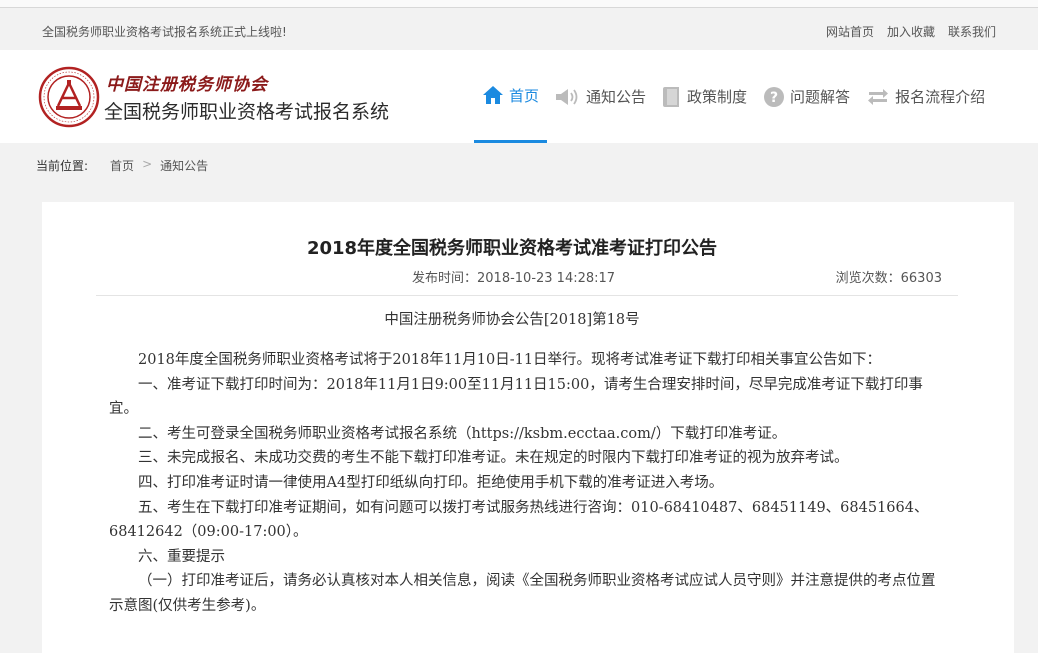 The width and height of the screenshot is (1038, 653). What do you see at coordinates (514, 278) in the screenshot?
I see `publish-time: 发布时间：2018-10-23 14:28:17` at bounding box center [514, 278].